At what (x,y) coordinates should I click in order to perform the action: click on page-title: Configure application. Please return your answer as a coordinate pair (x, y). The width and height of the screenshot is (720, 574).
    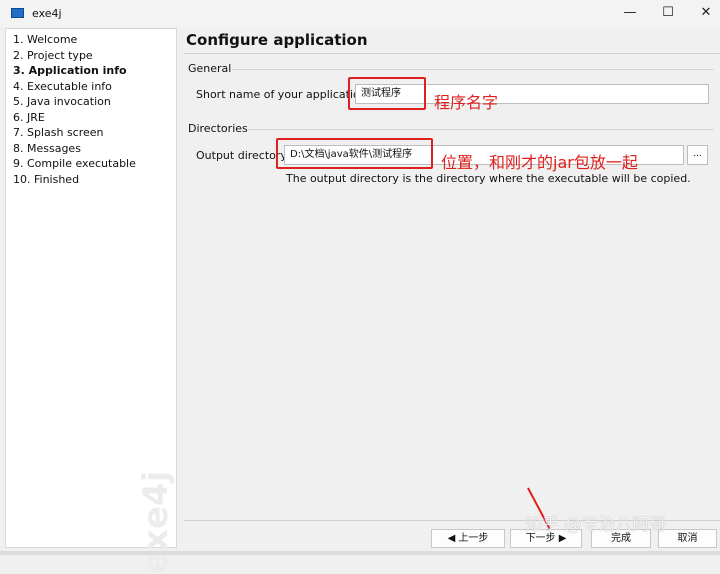
    Looking at the image, I should click on (277, 40).